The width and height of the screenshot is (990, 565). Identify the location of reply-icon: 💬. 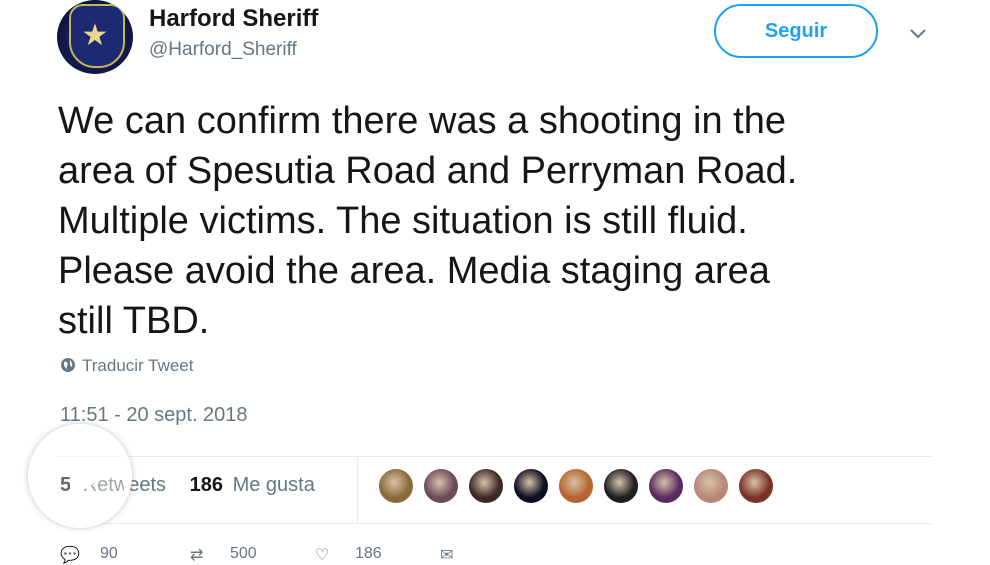
(70, 555).